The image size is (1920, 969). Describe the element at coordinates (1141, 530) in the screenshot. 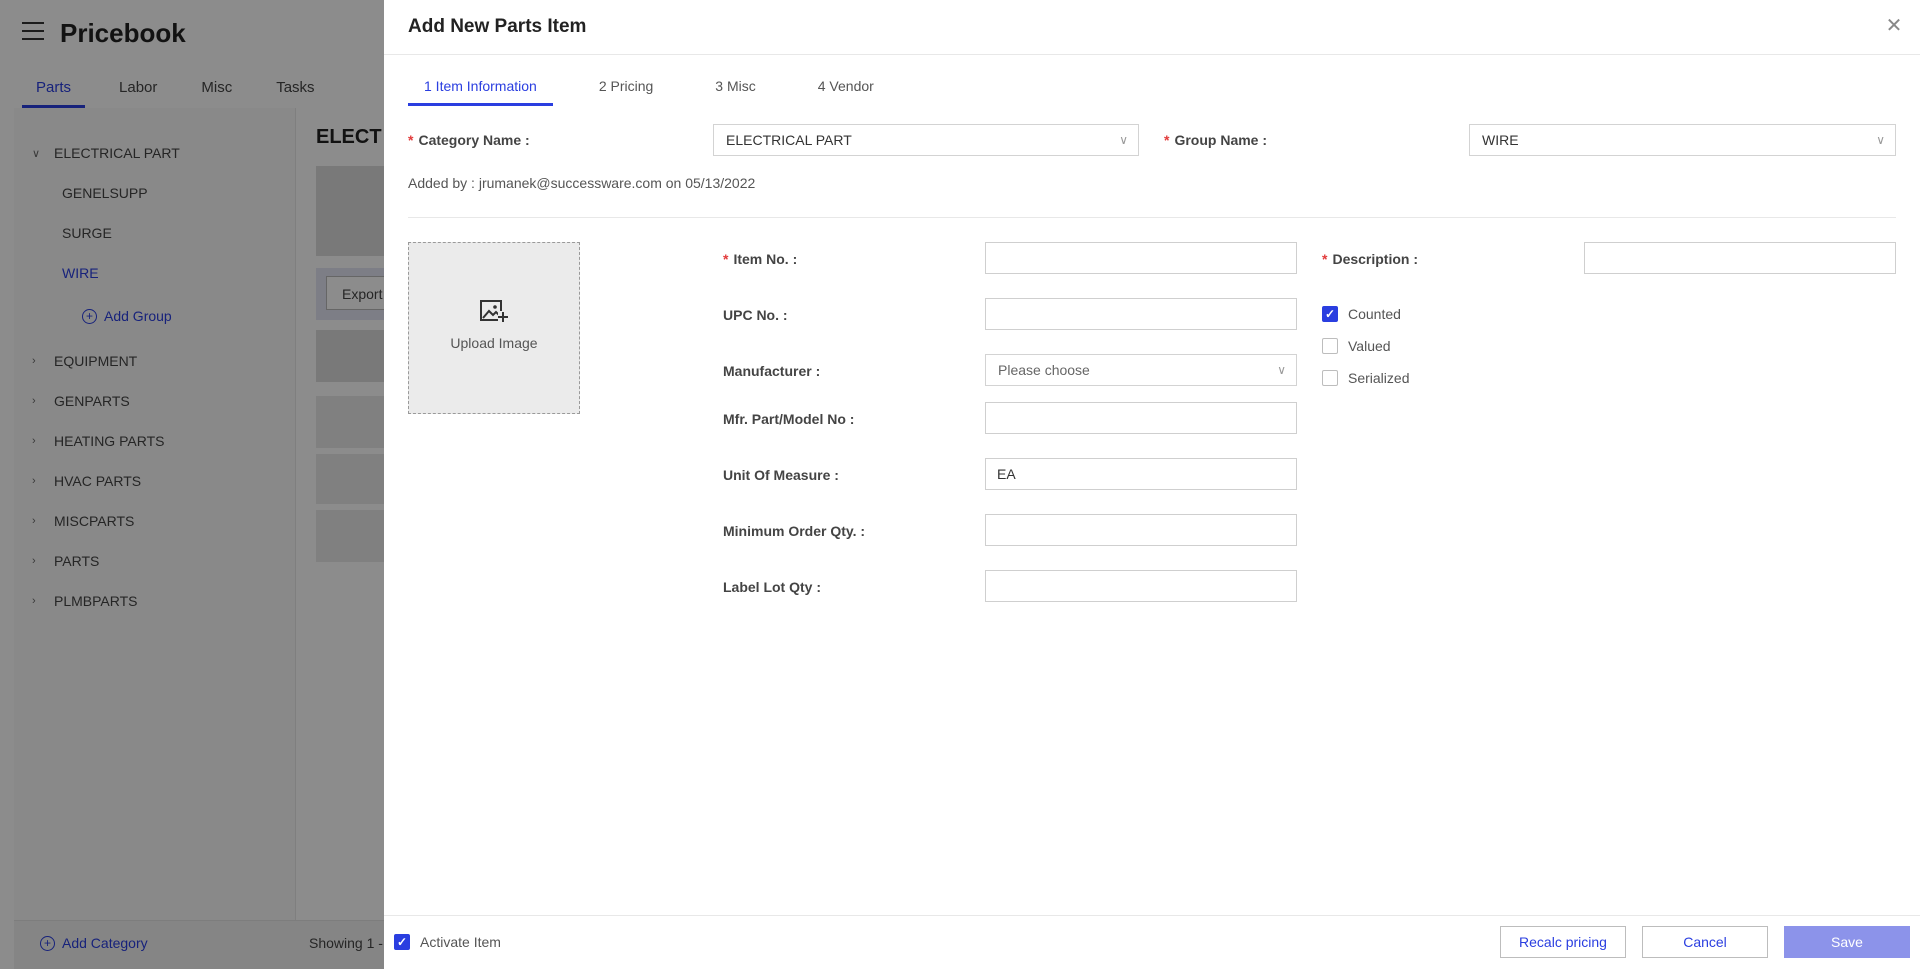

I see `min-order-qty-input` at that location.